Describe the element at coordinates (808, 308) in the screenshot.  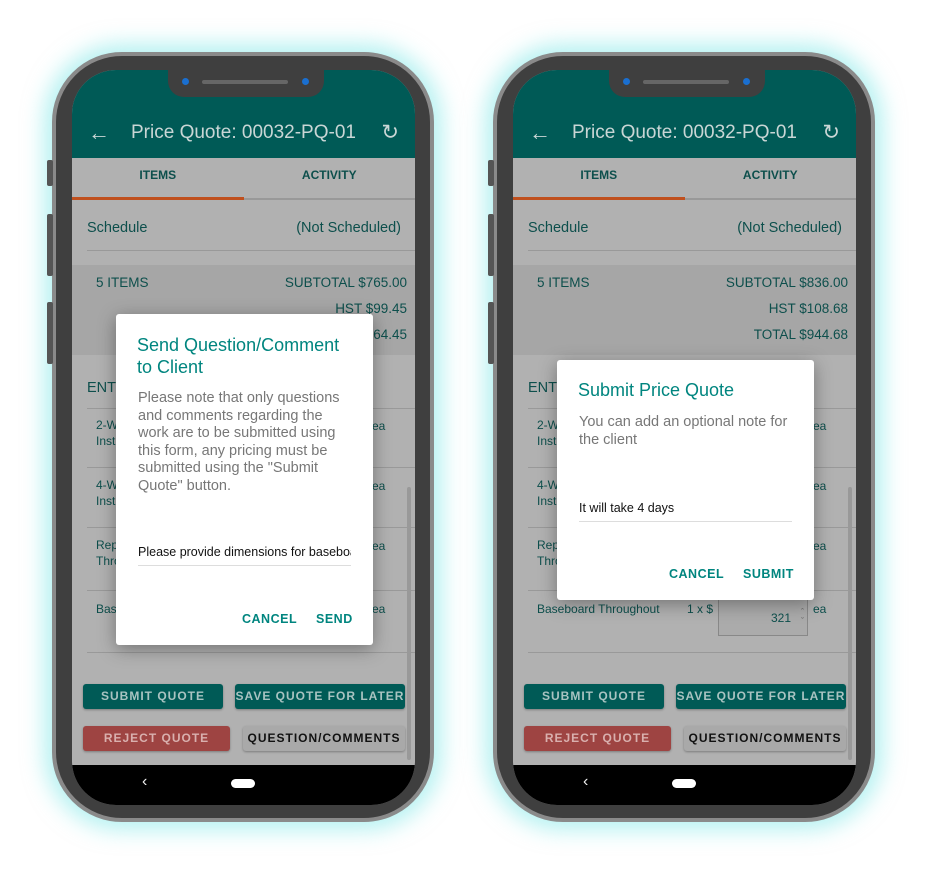
I see `hst: HST $108.68` at that location.